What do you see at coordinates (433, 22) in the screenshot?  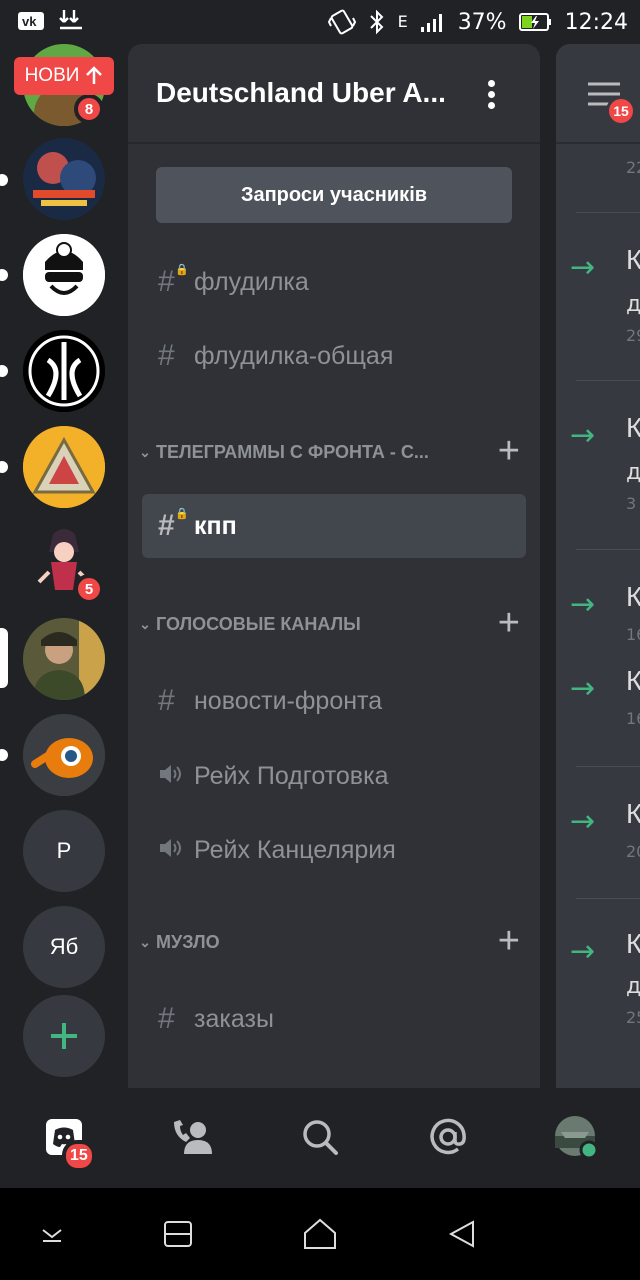 I see `signal-icon` at bounding box center [433, 22].